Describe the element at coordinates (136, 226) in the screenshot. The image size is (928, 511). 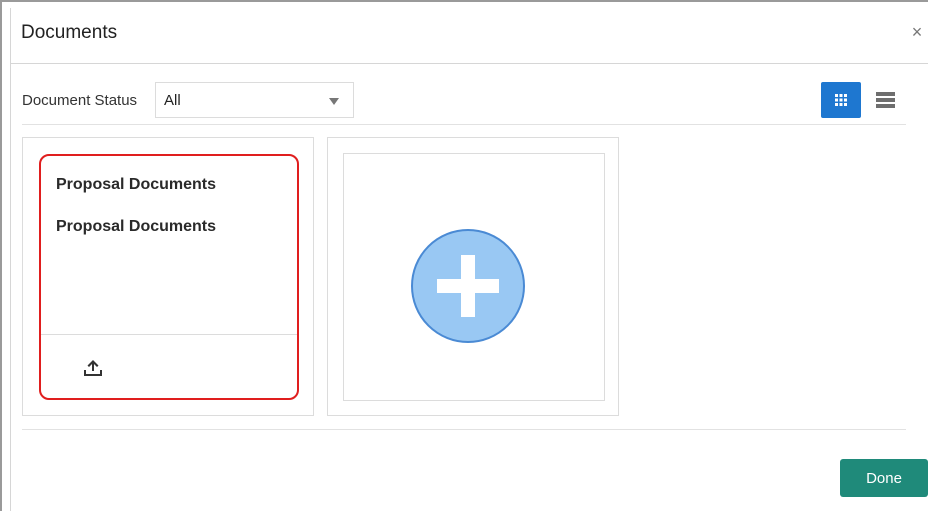
I see `document-subtitle: Proposal Documents` at that location.